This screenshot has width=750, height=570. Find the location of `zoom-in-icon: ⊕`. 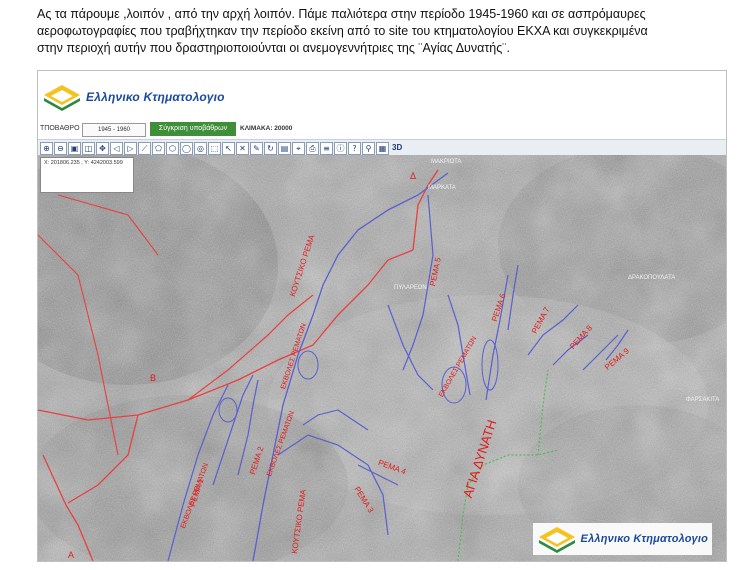

zoom-in-icon: ⊕ is located at coordinates (46, 148).